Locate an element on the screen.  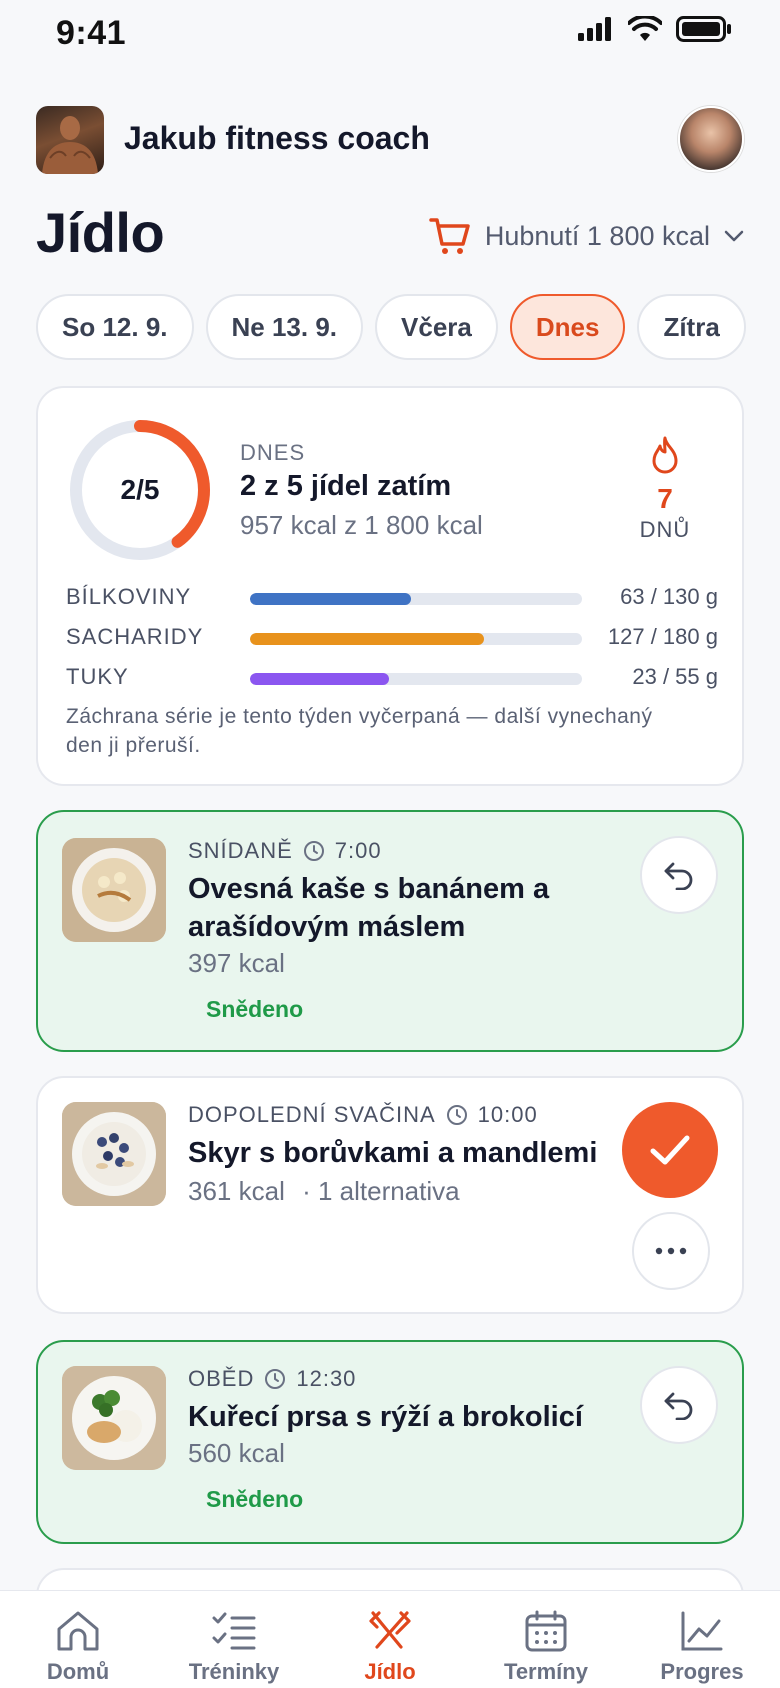
mark-eaten-button is located at coordinates (670, 1150).